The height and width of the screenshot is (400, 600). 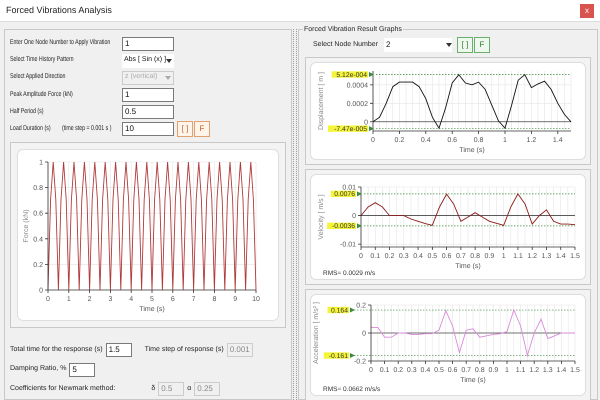 I want to click on window-title: Forced Vibrations Analysis, so click(x=59, y=10).